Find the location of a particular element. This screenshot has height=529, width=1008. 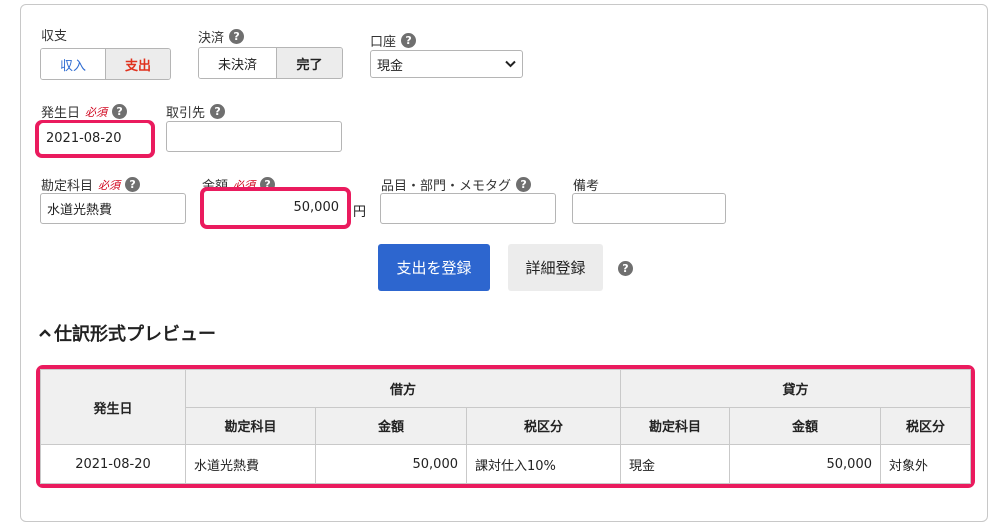

note-input is located at coordinates (649, 208).